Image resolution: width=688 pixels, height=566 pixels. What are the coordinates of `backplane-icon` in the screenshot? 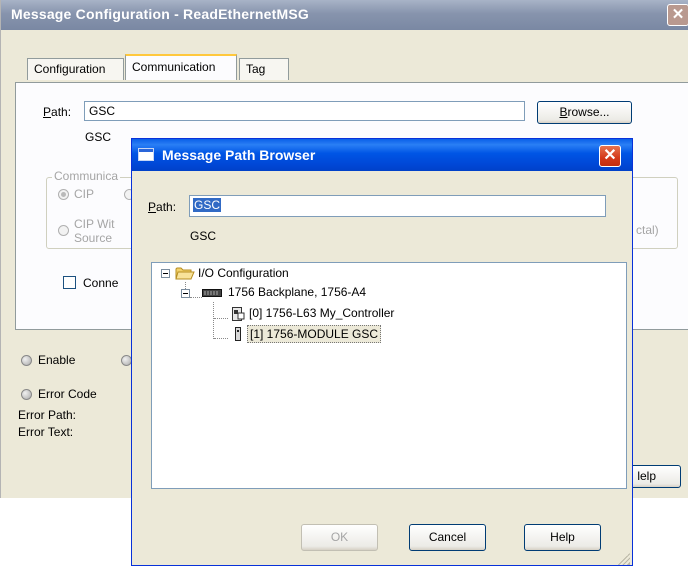 It's located at (212, 293).